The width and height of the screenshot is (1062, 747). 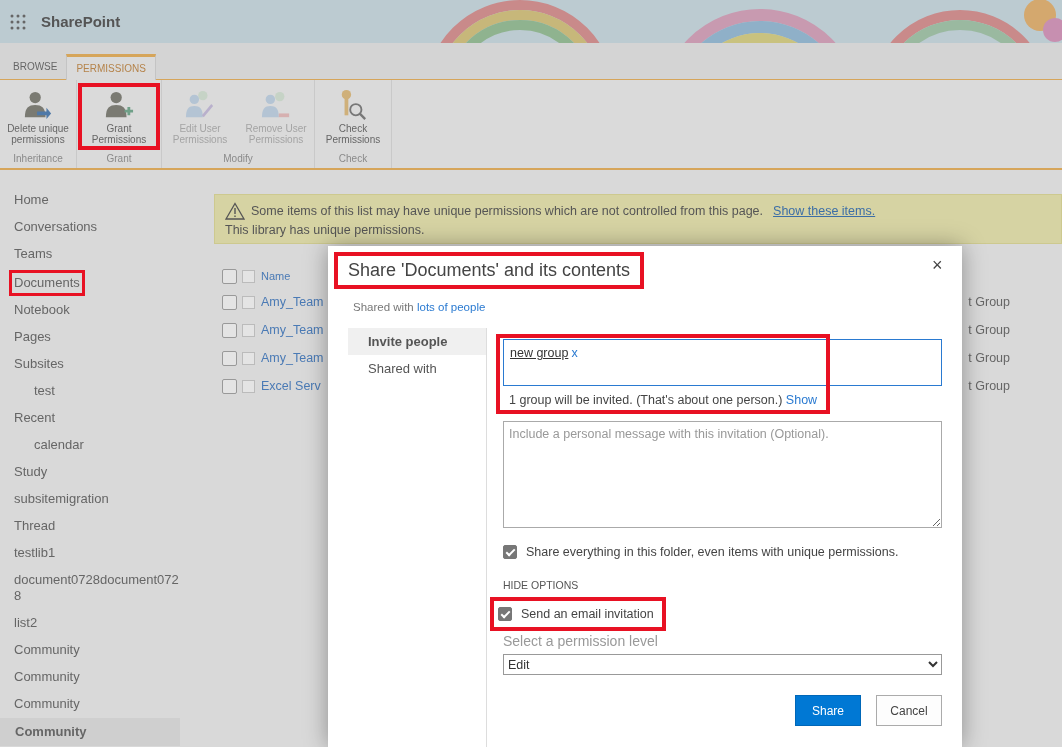 What do you see at coordinates (89, 499) in the screenshot?
I see `nav-link: subsitemigration` at bounding box center [89, 499].